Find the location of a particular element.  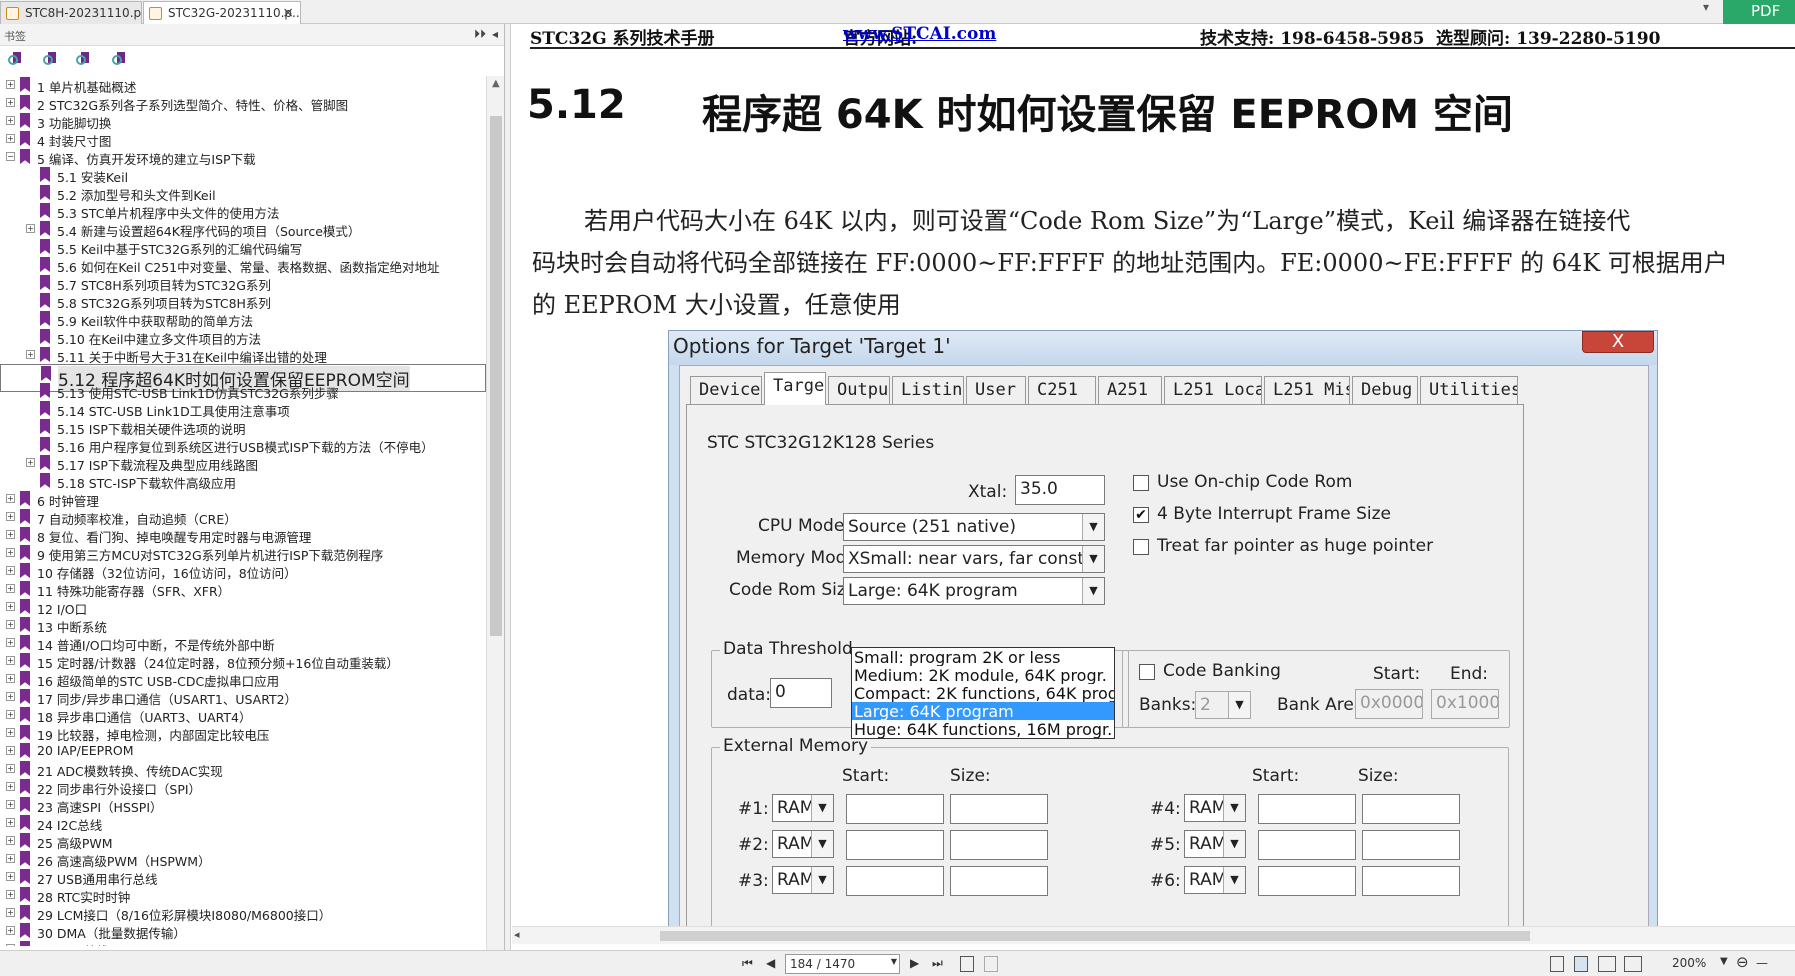

treat-far-checkbox is located at coordinates (1141, 547).